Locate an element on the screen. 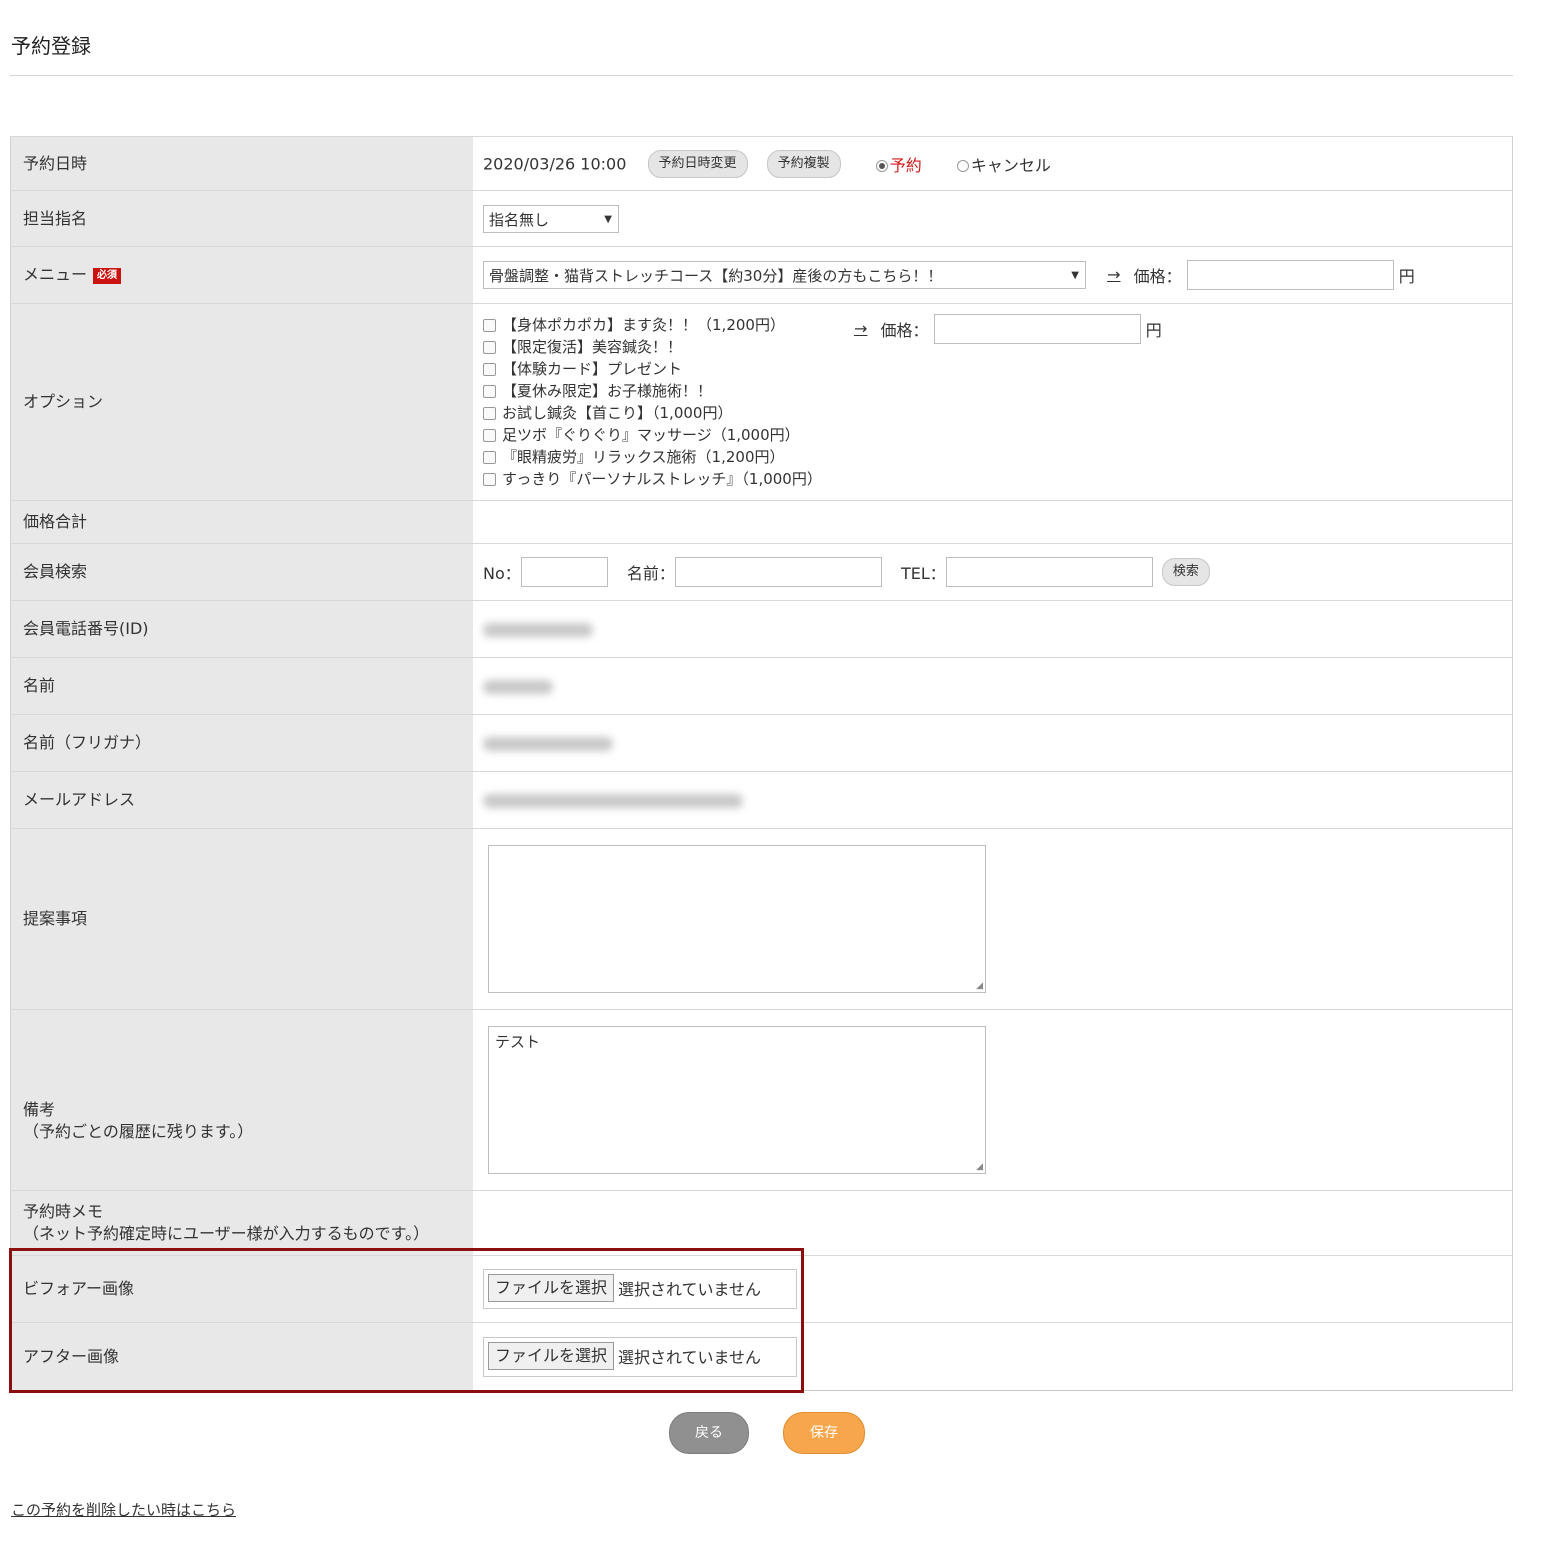  no-label: No： is located at coordinates (502, 573).